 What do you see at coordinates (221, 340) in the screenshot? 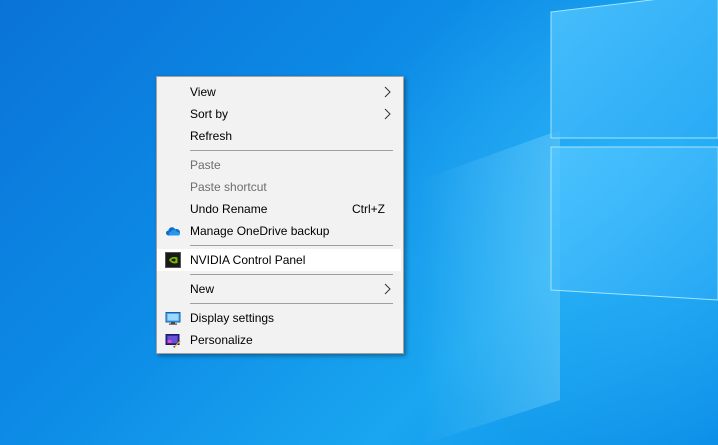
I see `menu-item-label: Personalize` at bounding box center [221, 340].